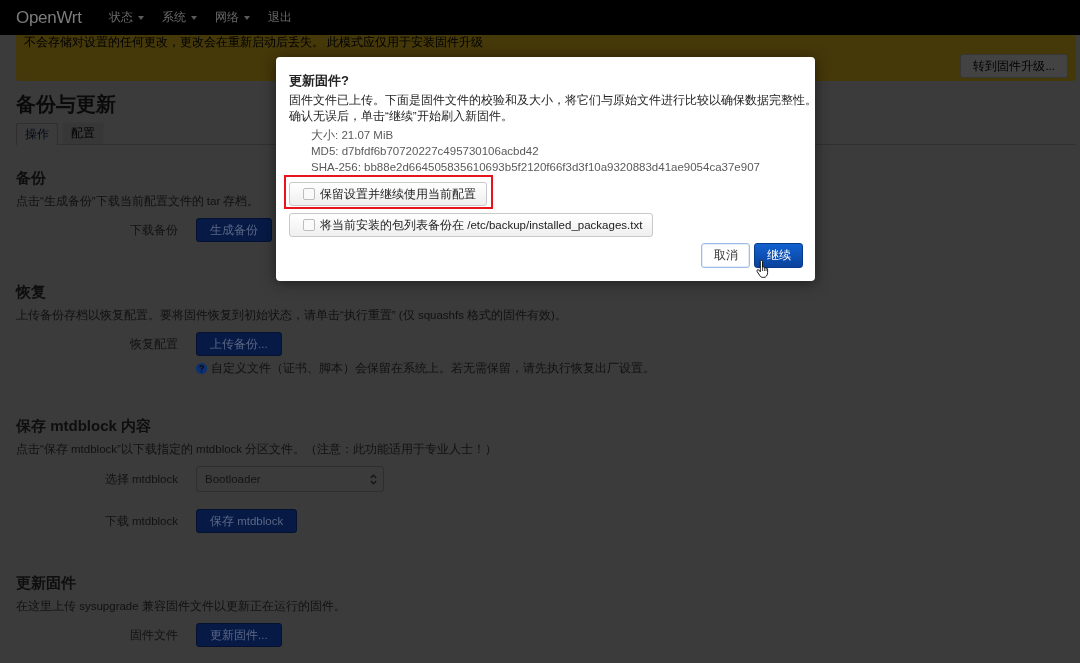 Image resolution: width=1080 pixels, height=663 pixels. I want to click on dialog-description: 固件文件已上传。下面是固件文件的校验和及大小，将它们与原始文件进行比较以确保数据完整性。, so click(553, 100).